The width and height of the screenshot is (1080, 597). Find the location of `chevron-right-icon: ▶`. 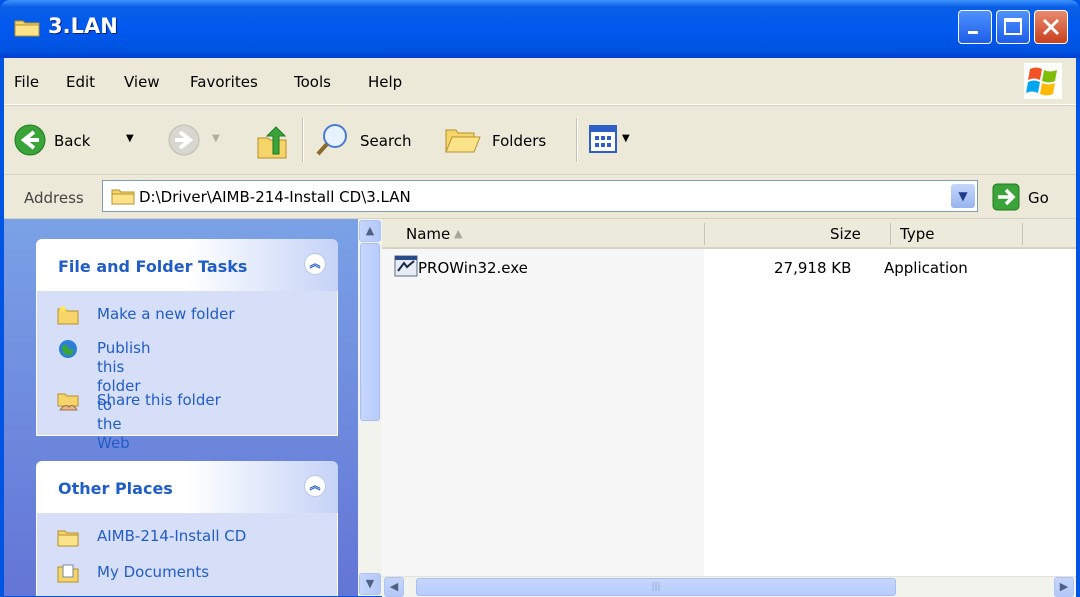

chevron-right-icon: ▶ is located at coordinates (1064, 586).